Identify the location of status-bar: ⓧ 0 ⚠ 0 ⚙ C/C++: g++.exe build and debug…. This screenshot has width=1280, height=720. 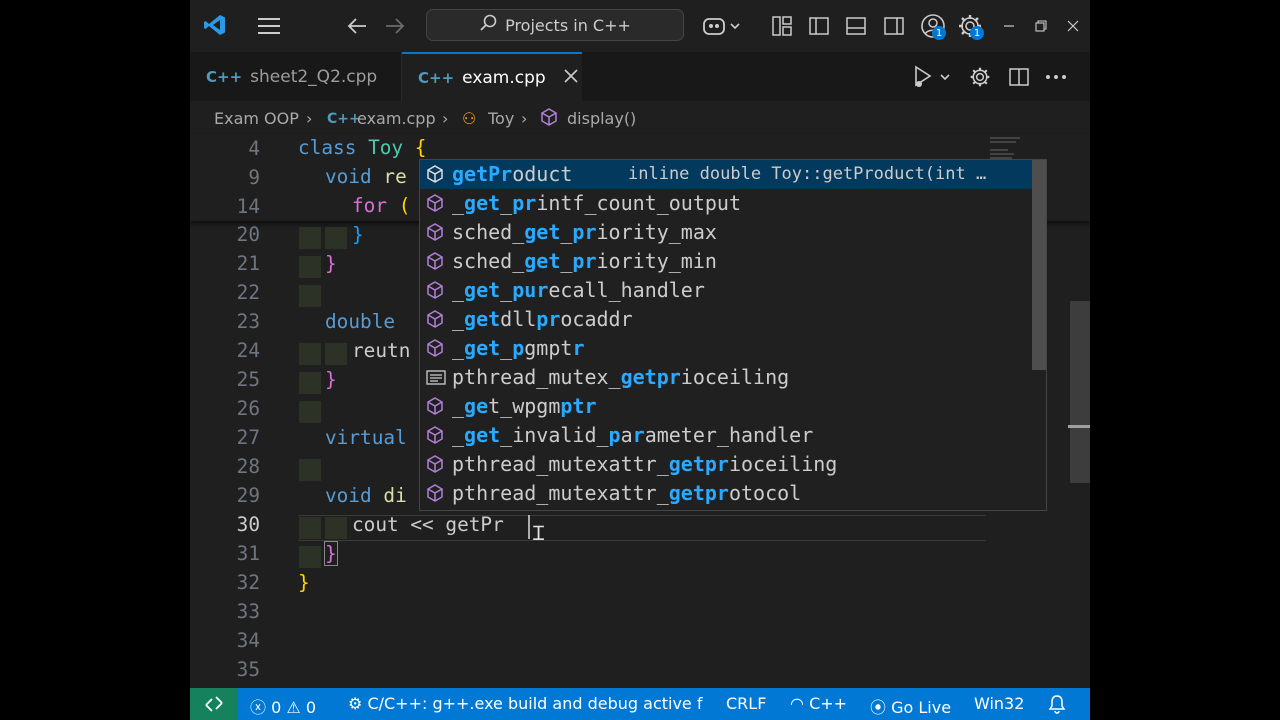
(640, 704).